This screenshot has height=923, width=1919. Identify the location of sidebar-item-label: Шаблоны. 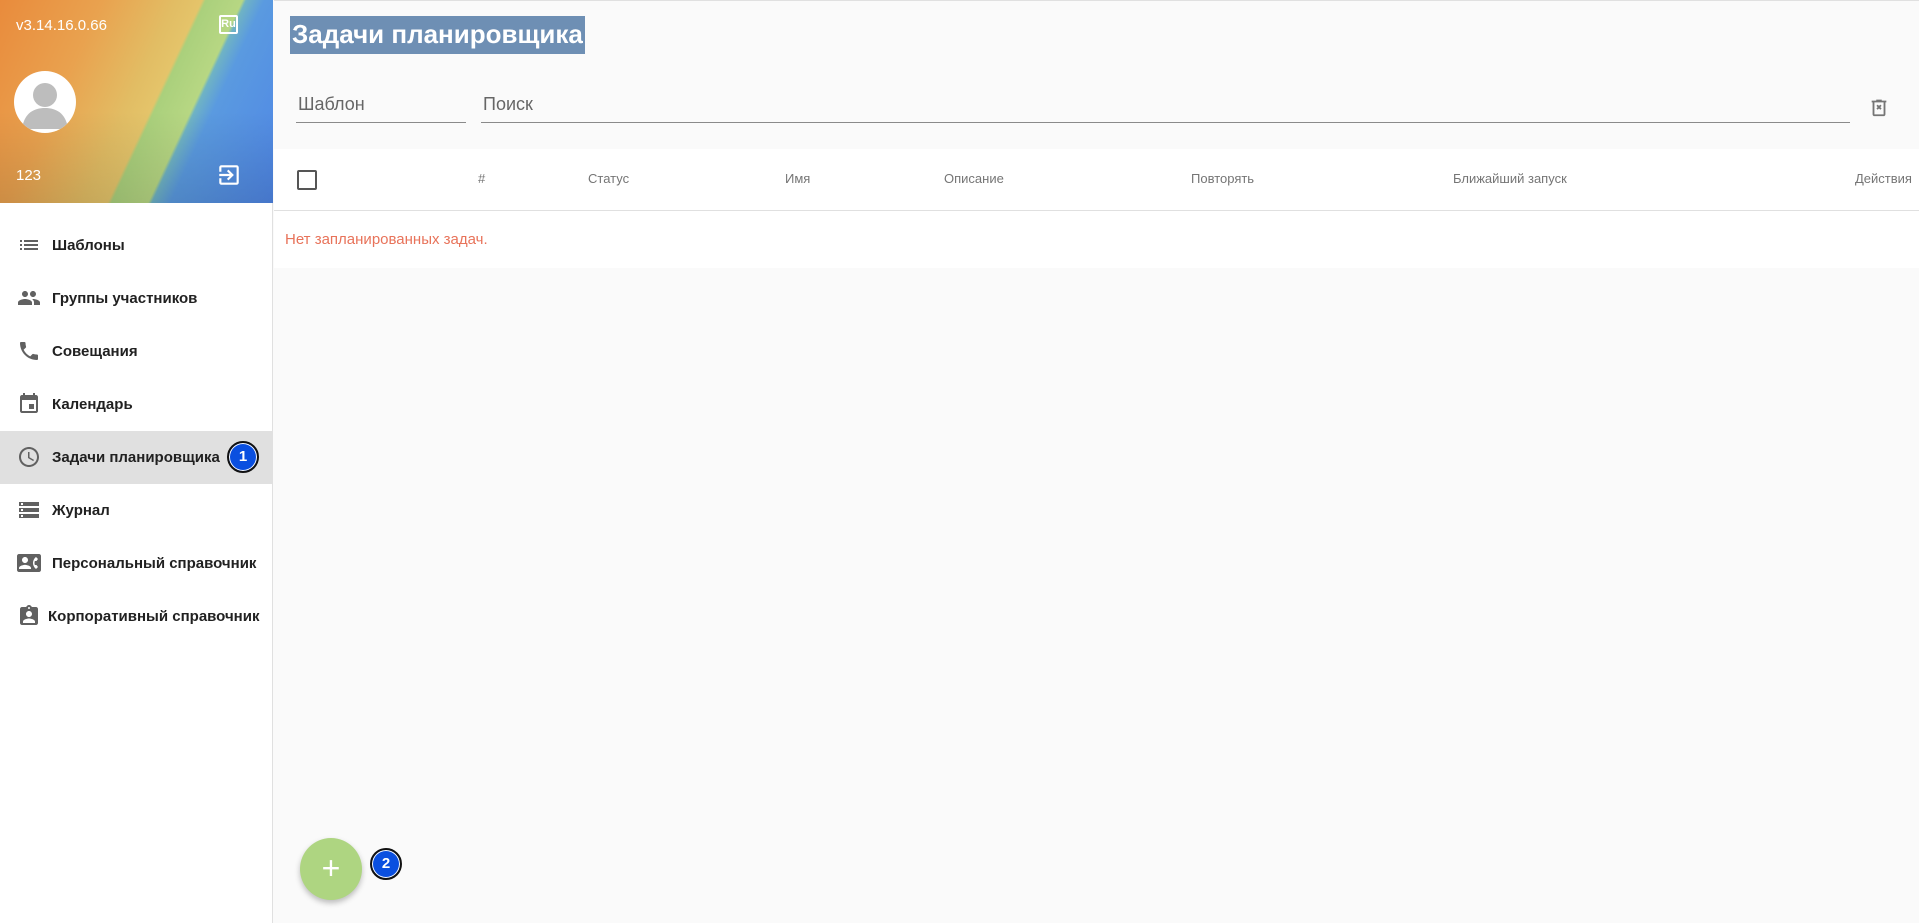
(88, 245).